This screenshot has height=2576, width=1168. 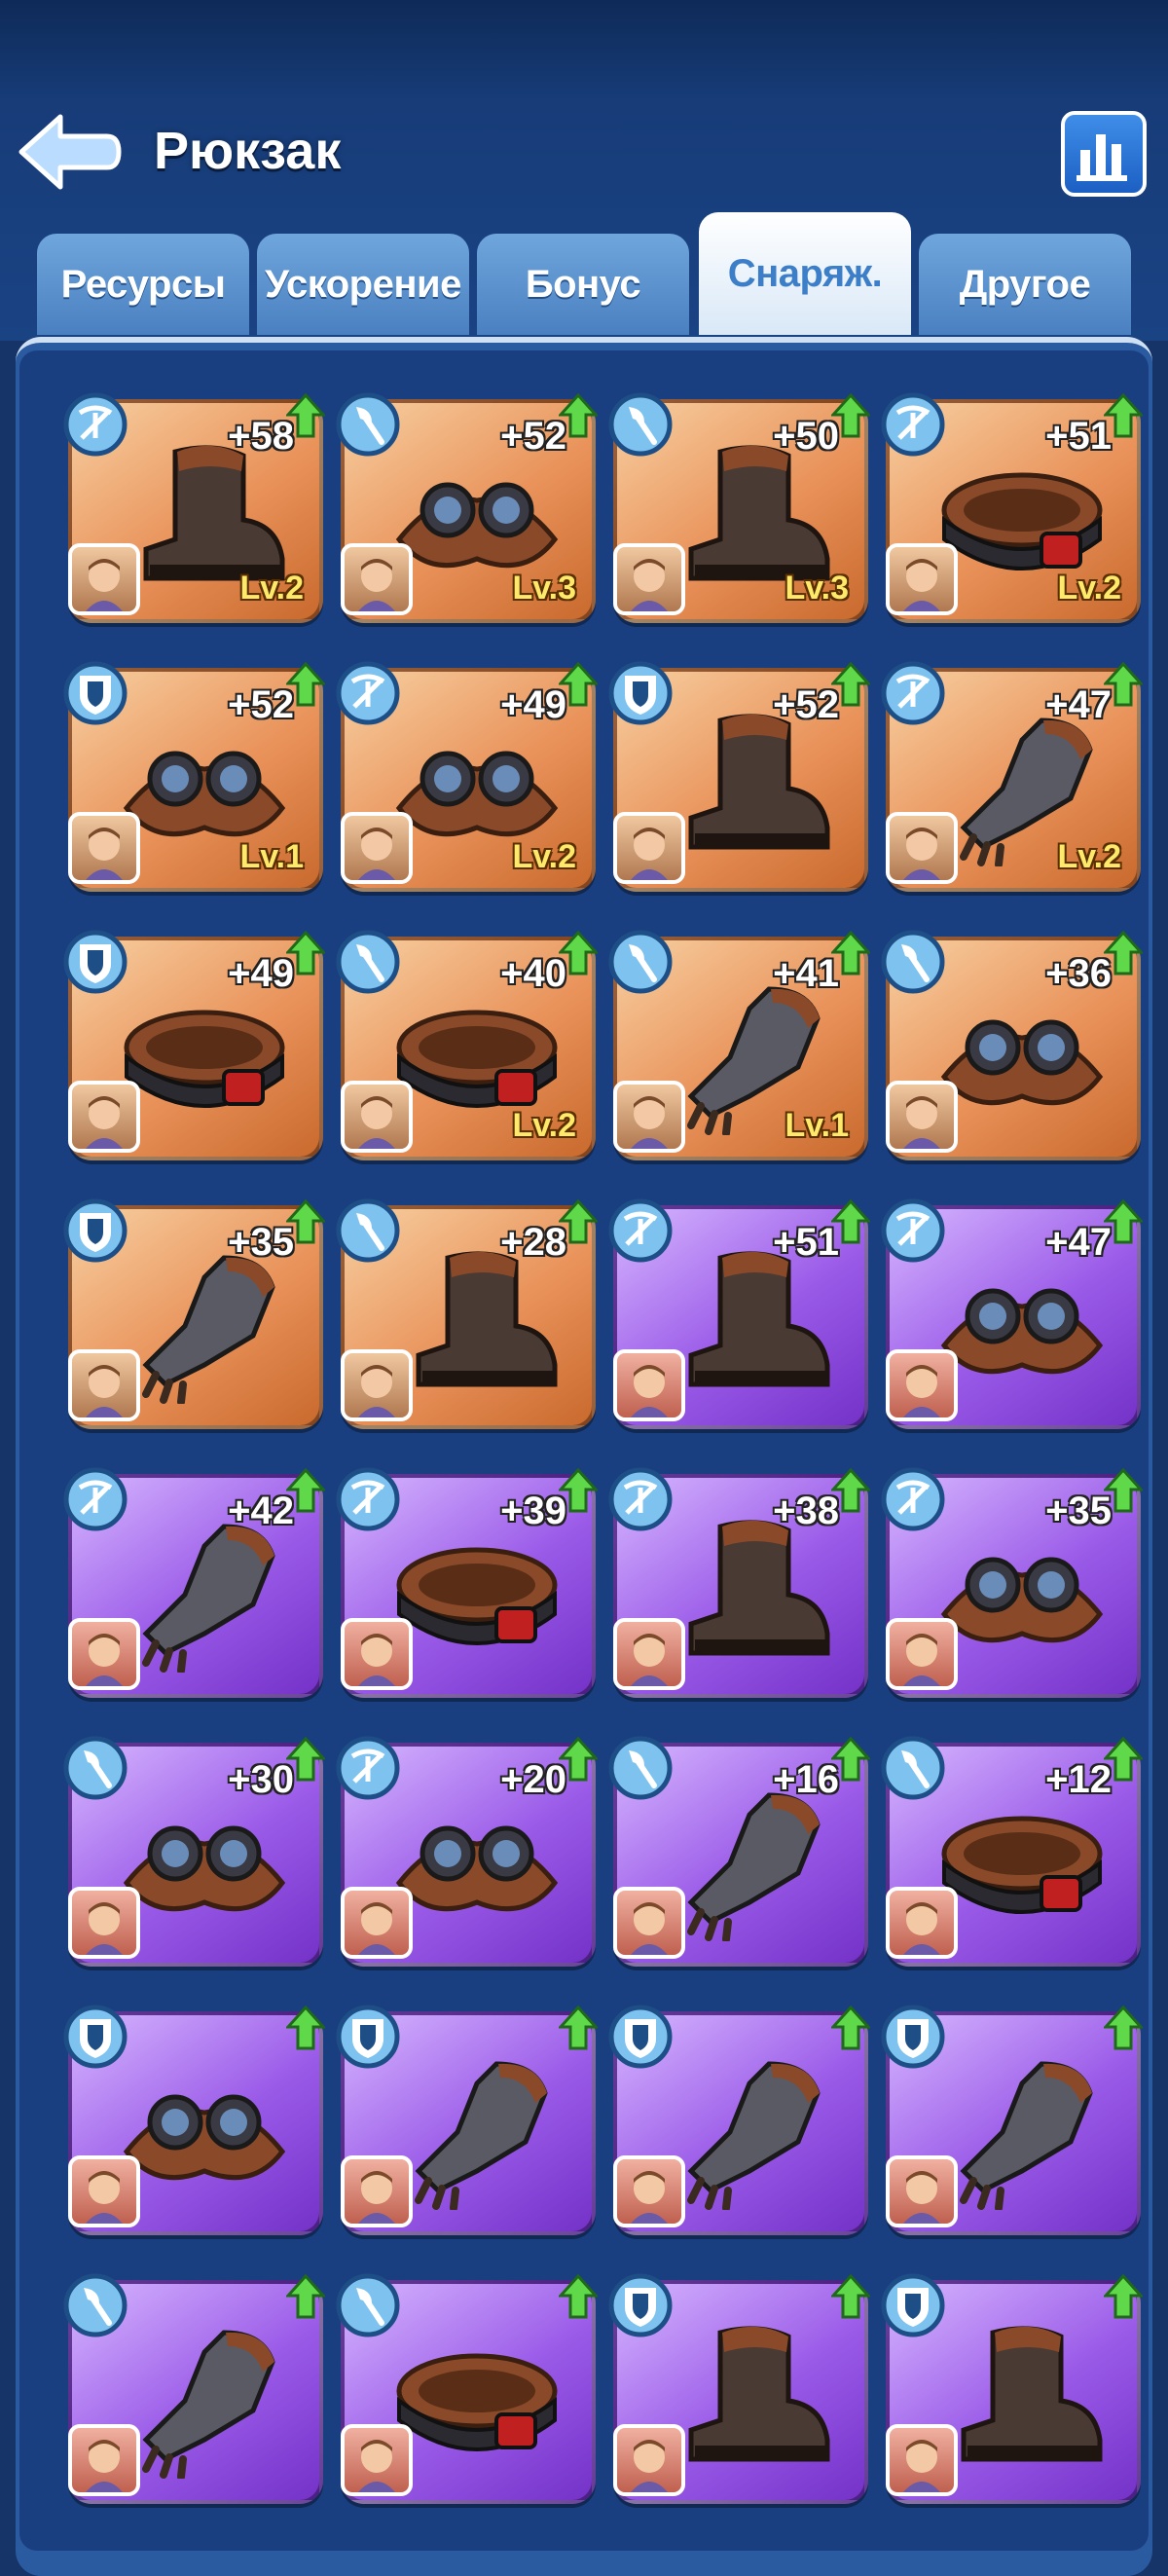 I want to click on axe-type-icon, so click(x=641, y=962).